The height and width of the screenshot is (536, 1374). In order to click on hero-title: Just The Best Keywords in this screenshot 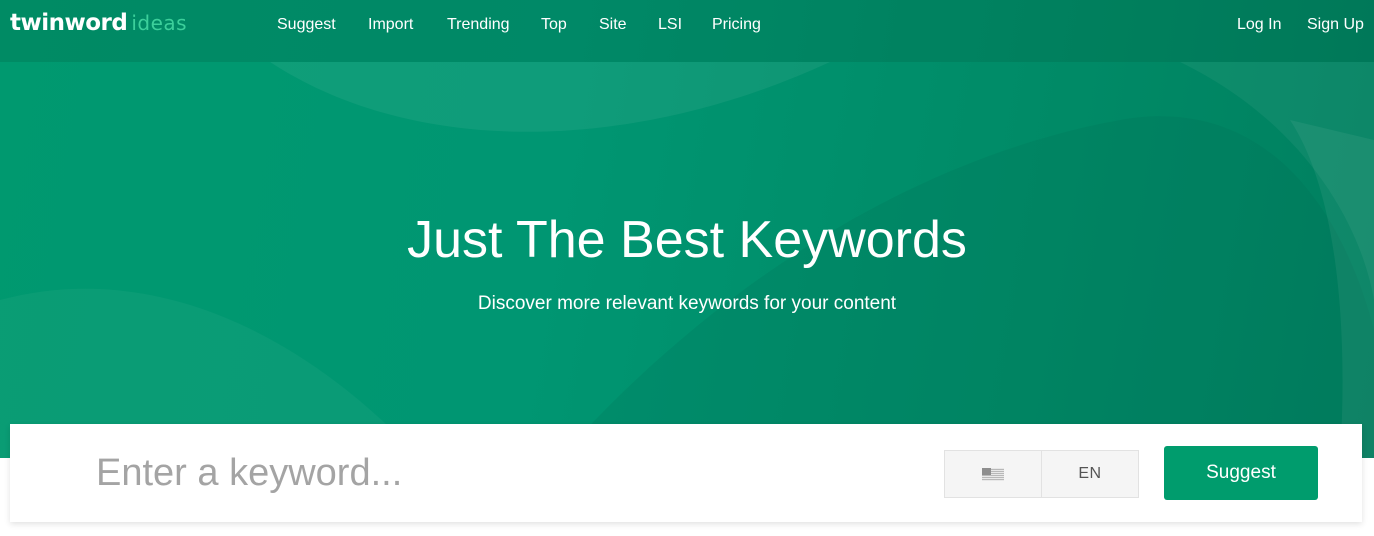, I will do `click(687, 240)`.